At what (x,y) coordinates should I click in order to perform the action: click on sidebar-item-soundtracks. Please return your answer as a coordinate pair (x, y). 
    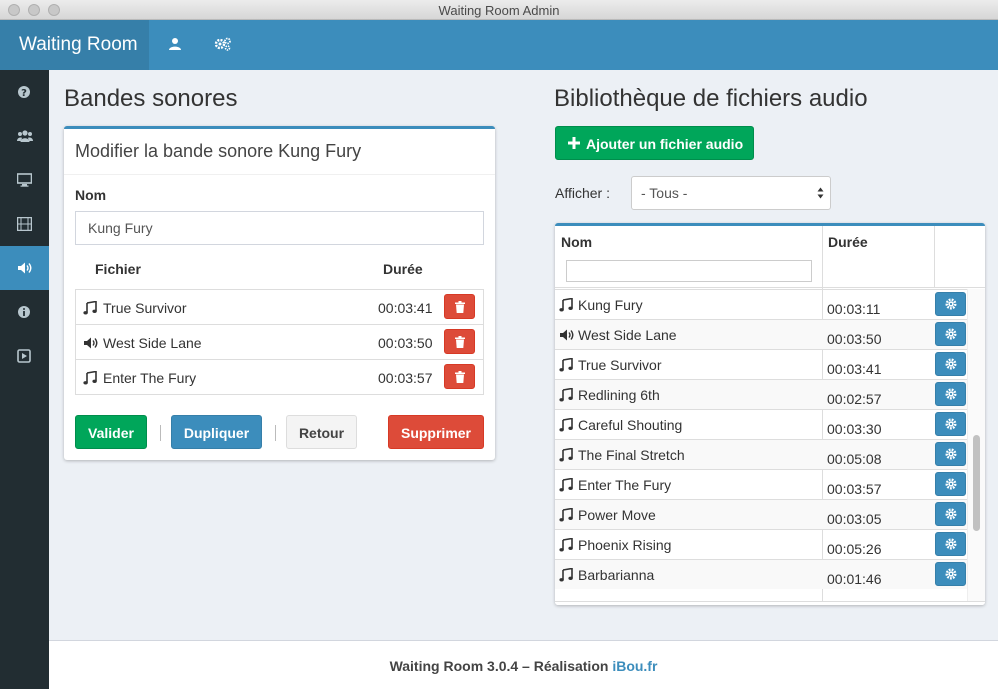
    Looking at the image, I should click on (24, 268).